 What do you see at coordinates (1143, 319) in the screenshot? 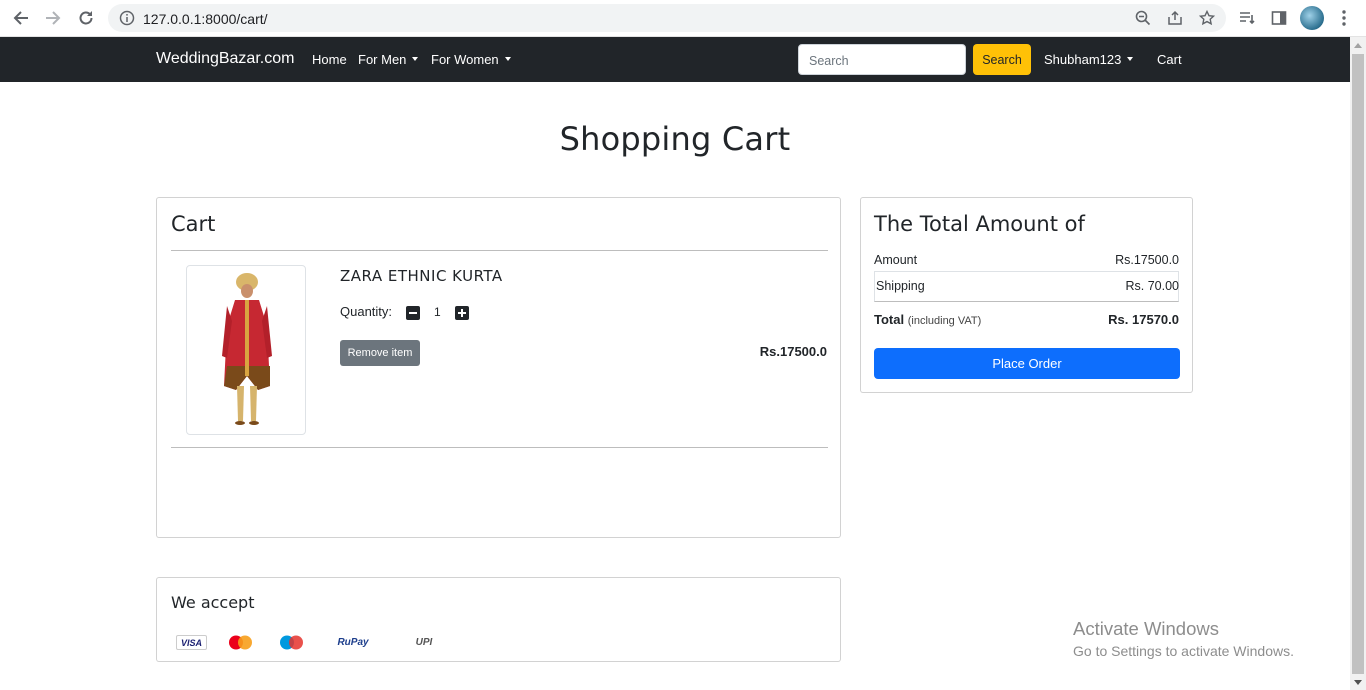
I see `total-value: Rs. 17570.0` at bounding box center [1143, 319].